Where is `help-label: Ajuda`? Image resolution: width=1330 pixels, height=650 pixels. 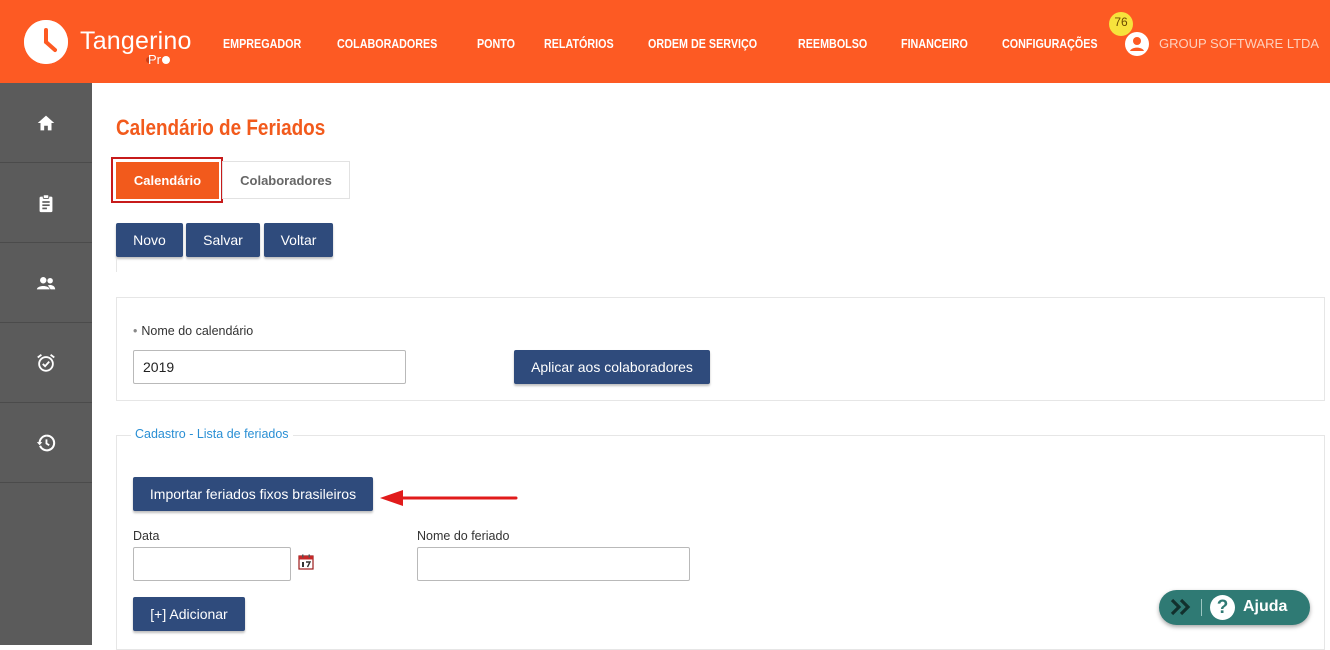 help-label: Ajuda is located at coordinates (1265, 606).